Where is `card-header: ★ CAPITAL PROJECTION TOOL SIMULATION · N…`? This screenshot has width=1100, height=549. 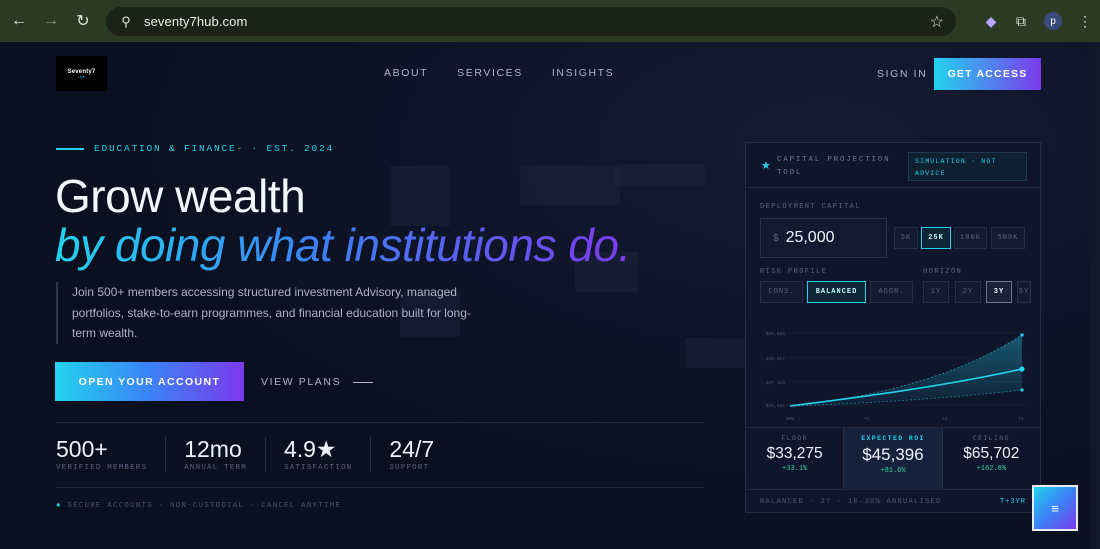
card-header: ★ CAPITAL PROJECTION TOOL SIMULATION · N… is located at coordinates (893, 165).